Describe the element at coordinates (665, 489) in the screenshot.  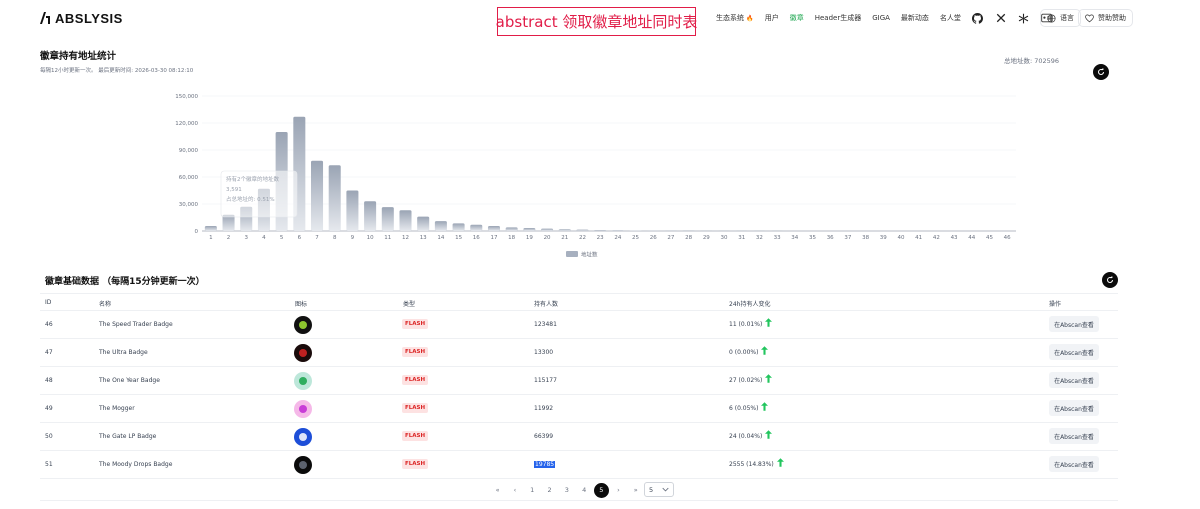
I see `chevron-down-icon` at that location.